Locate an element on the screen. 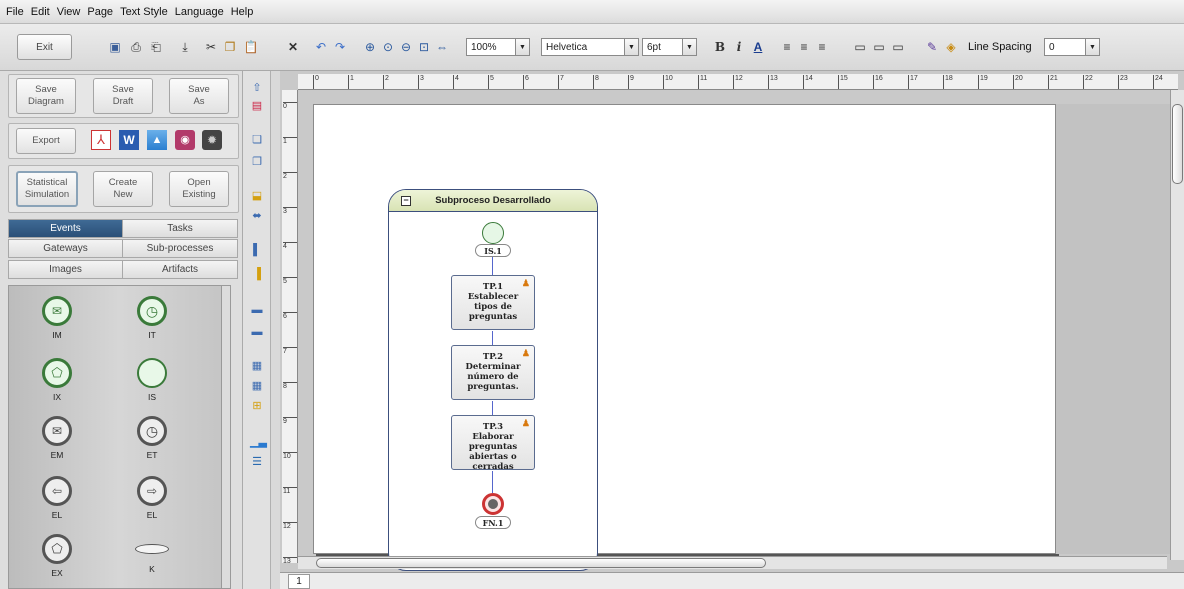 The image size is (1184, 589). palette-item: ⬠ IX is located at coordinates (57, 380).